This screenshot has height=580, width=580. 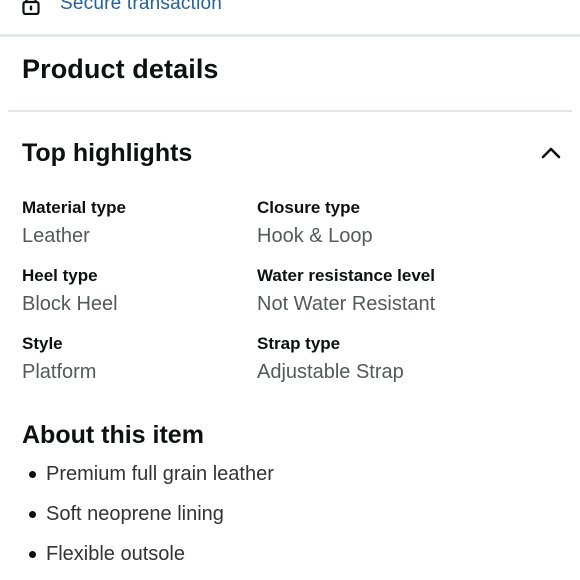 What do you see at coordinates (42, 343) in the screenshot?
I see `spec-label: Style` at bounding box center [42, 343].